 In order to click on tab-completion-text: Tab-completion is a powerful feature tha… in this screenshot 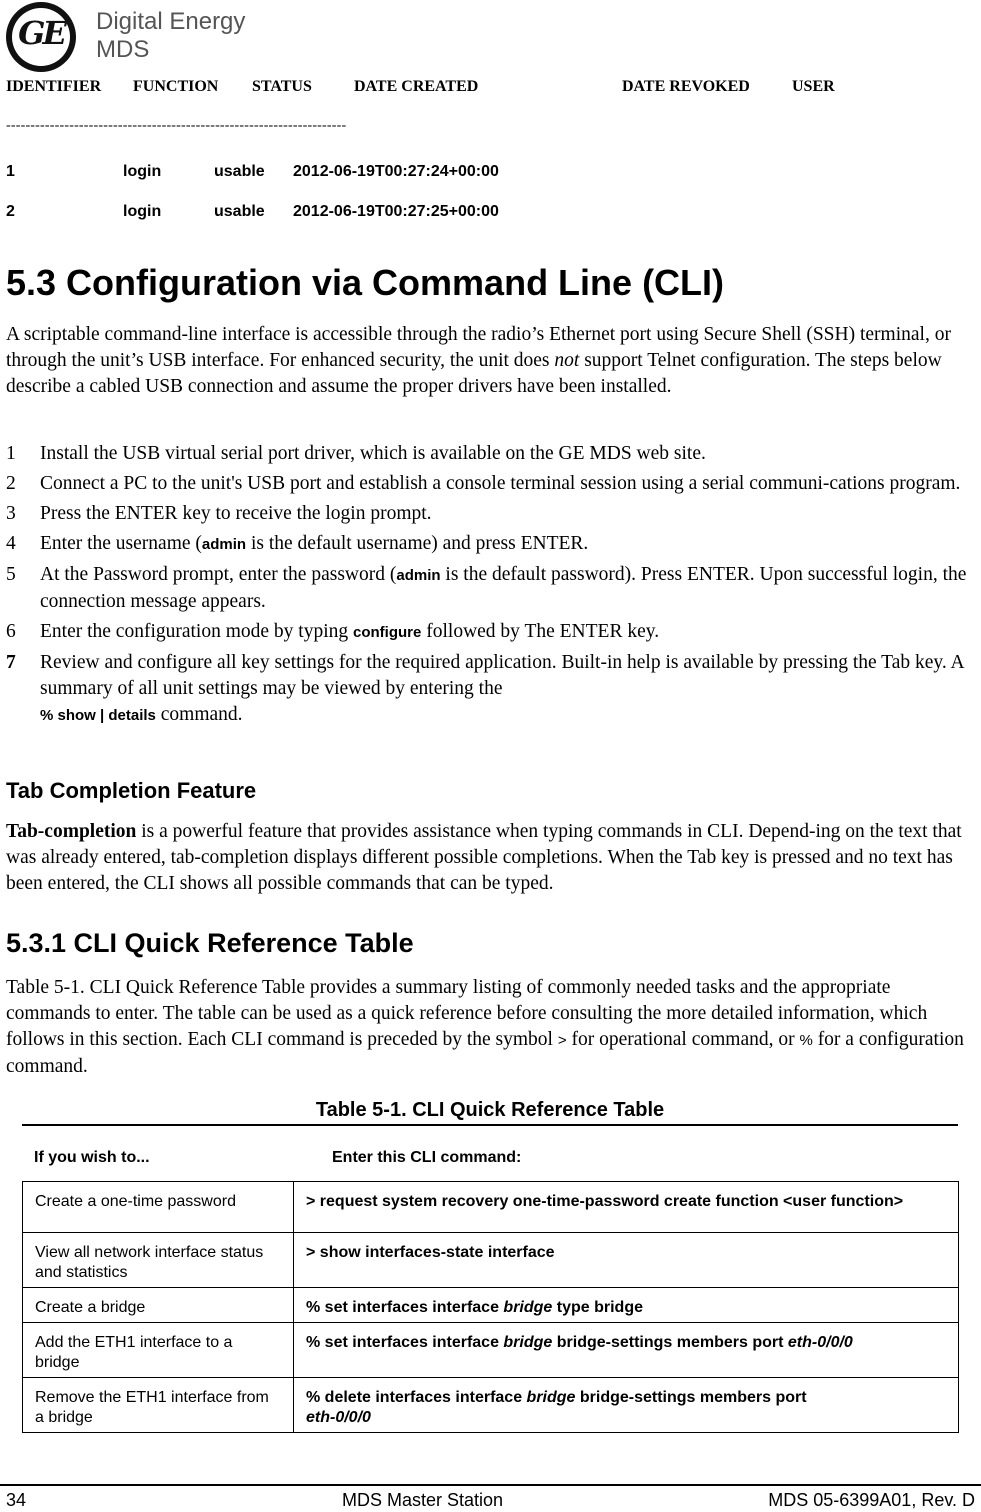, I will do `click(484, 857)`.